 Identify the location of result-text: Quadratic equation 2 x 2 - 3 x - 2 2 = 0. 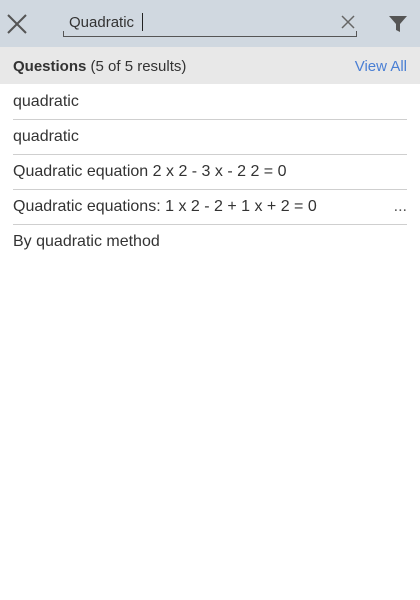
(150, 171).